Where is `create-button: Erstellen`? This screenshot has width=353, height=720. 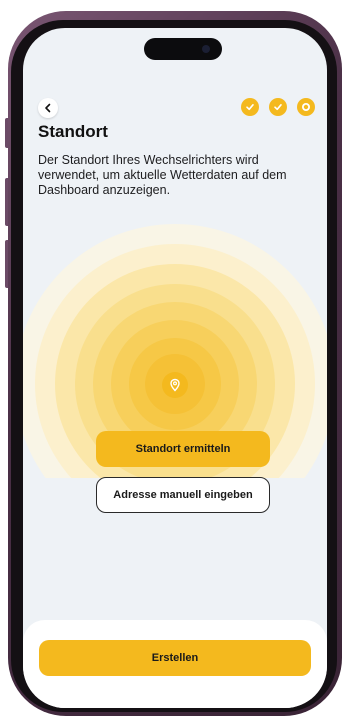 create-button: Erstellen is located at coordinates (175, 658).